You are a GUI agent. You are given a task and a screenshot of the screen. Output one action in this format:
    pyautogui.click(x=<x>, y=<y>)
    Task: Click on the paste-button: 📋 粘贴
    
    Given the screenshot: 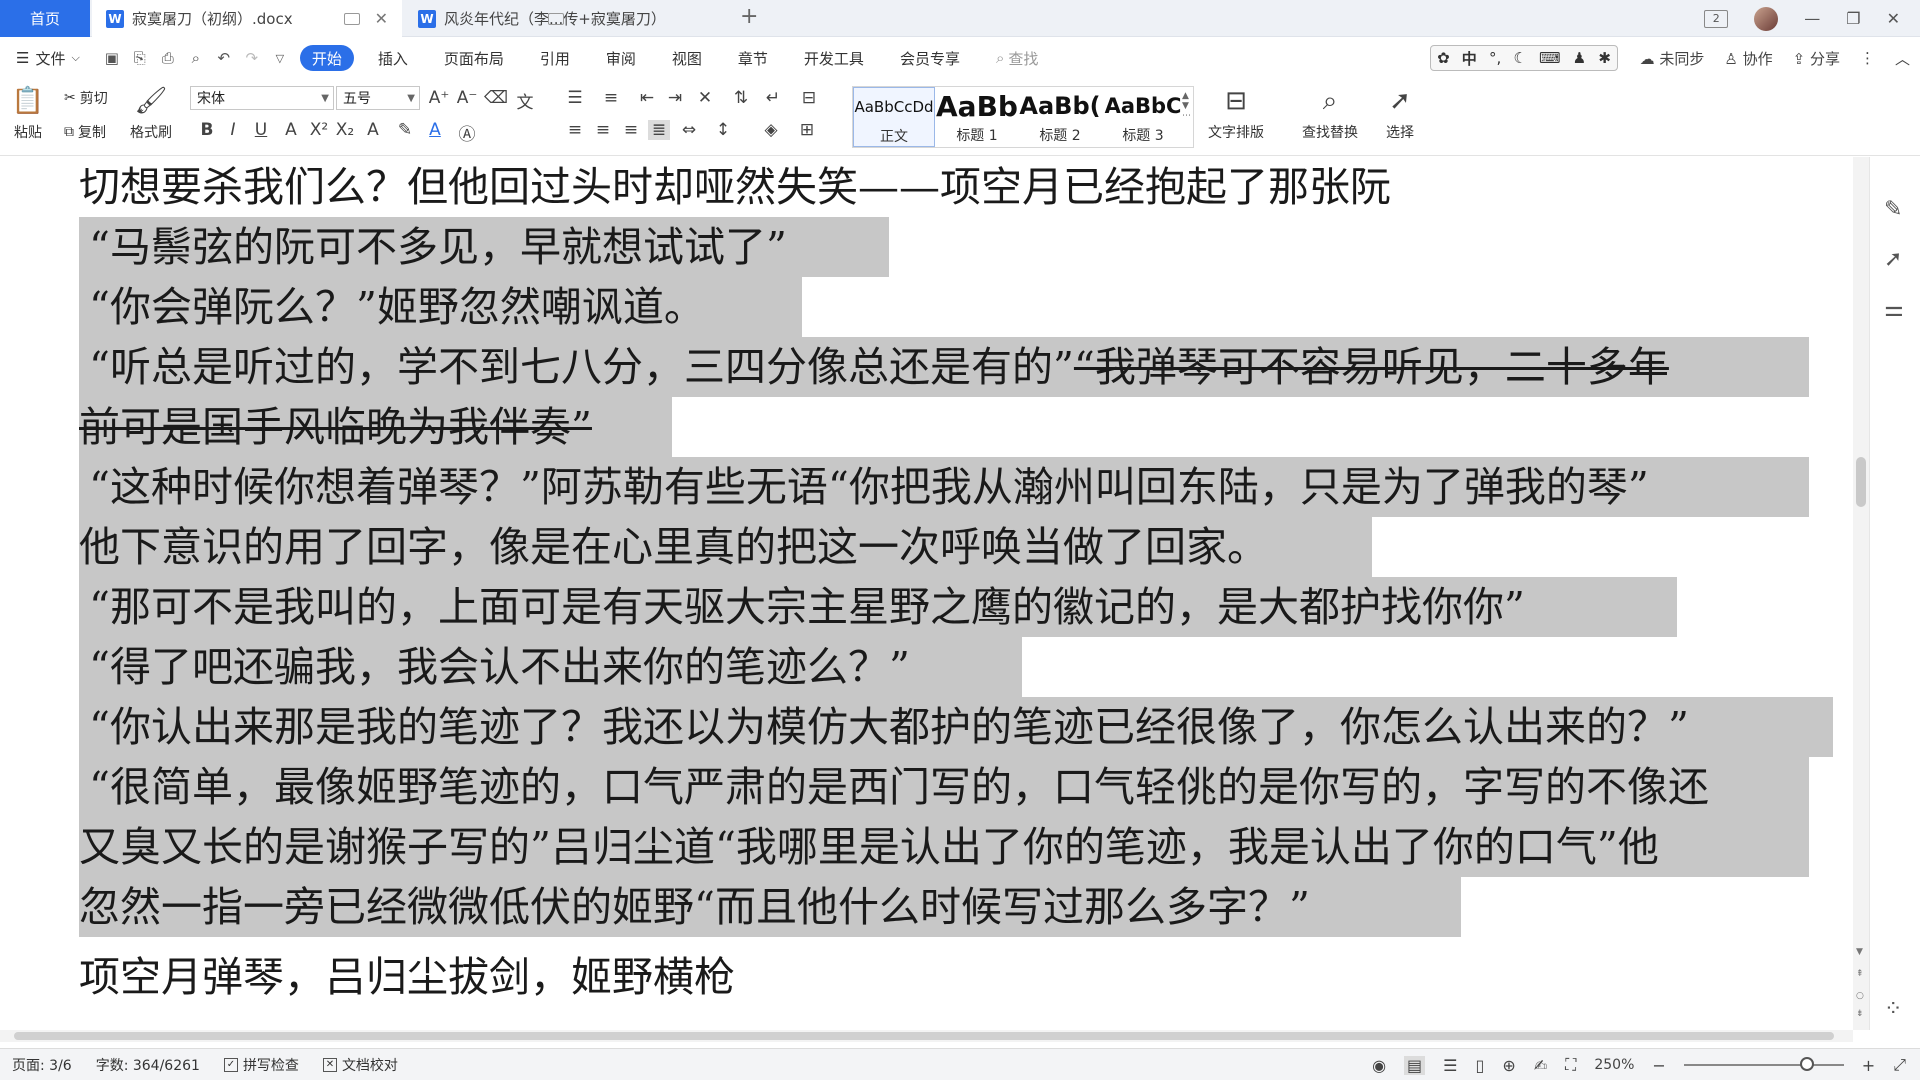 What is the action you would take?
    pyautogui.click(x=28, y=113)
    